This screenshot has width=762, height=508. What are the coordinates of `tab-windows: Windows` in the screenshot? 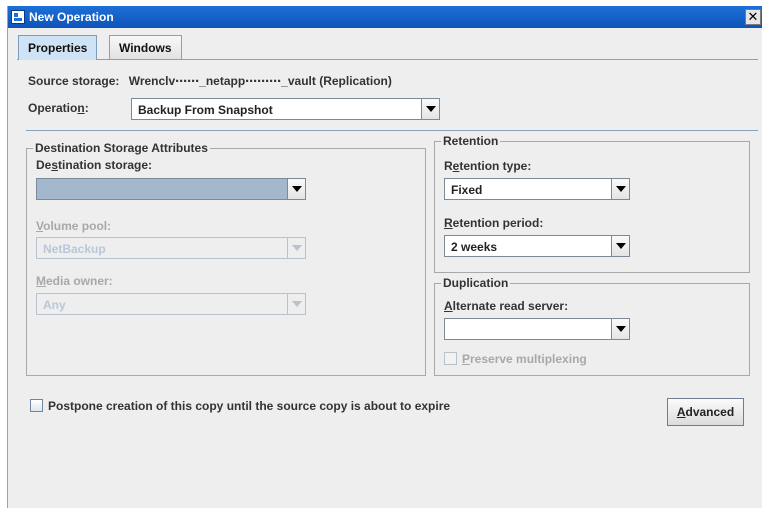 It's located at (145, 47).